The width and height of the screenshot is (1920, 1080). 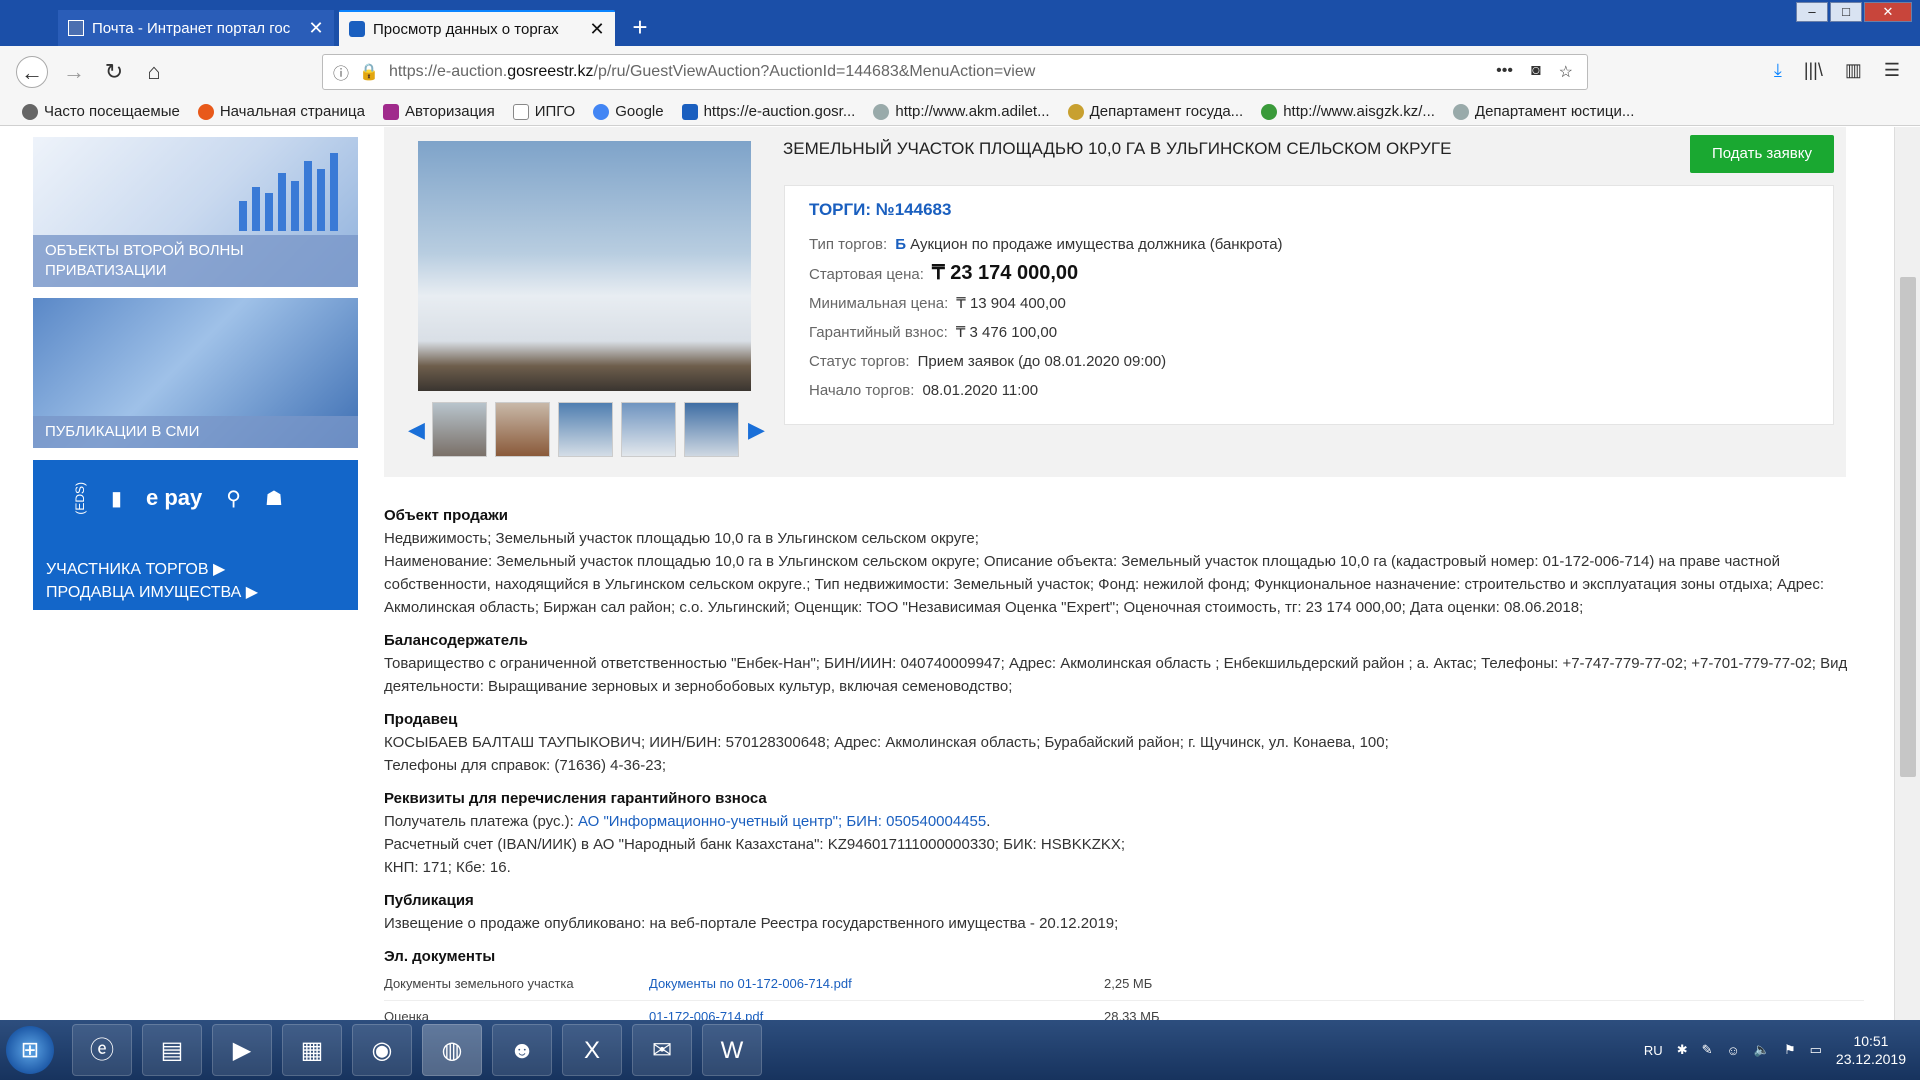 I want to click on word-icon: W, so click(x=732, y=1050).